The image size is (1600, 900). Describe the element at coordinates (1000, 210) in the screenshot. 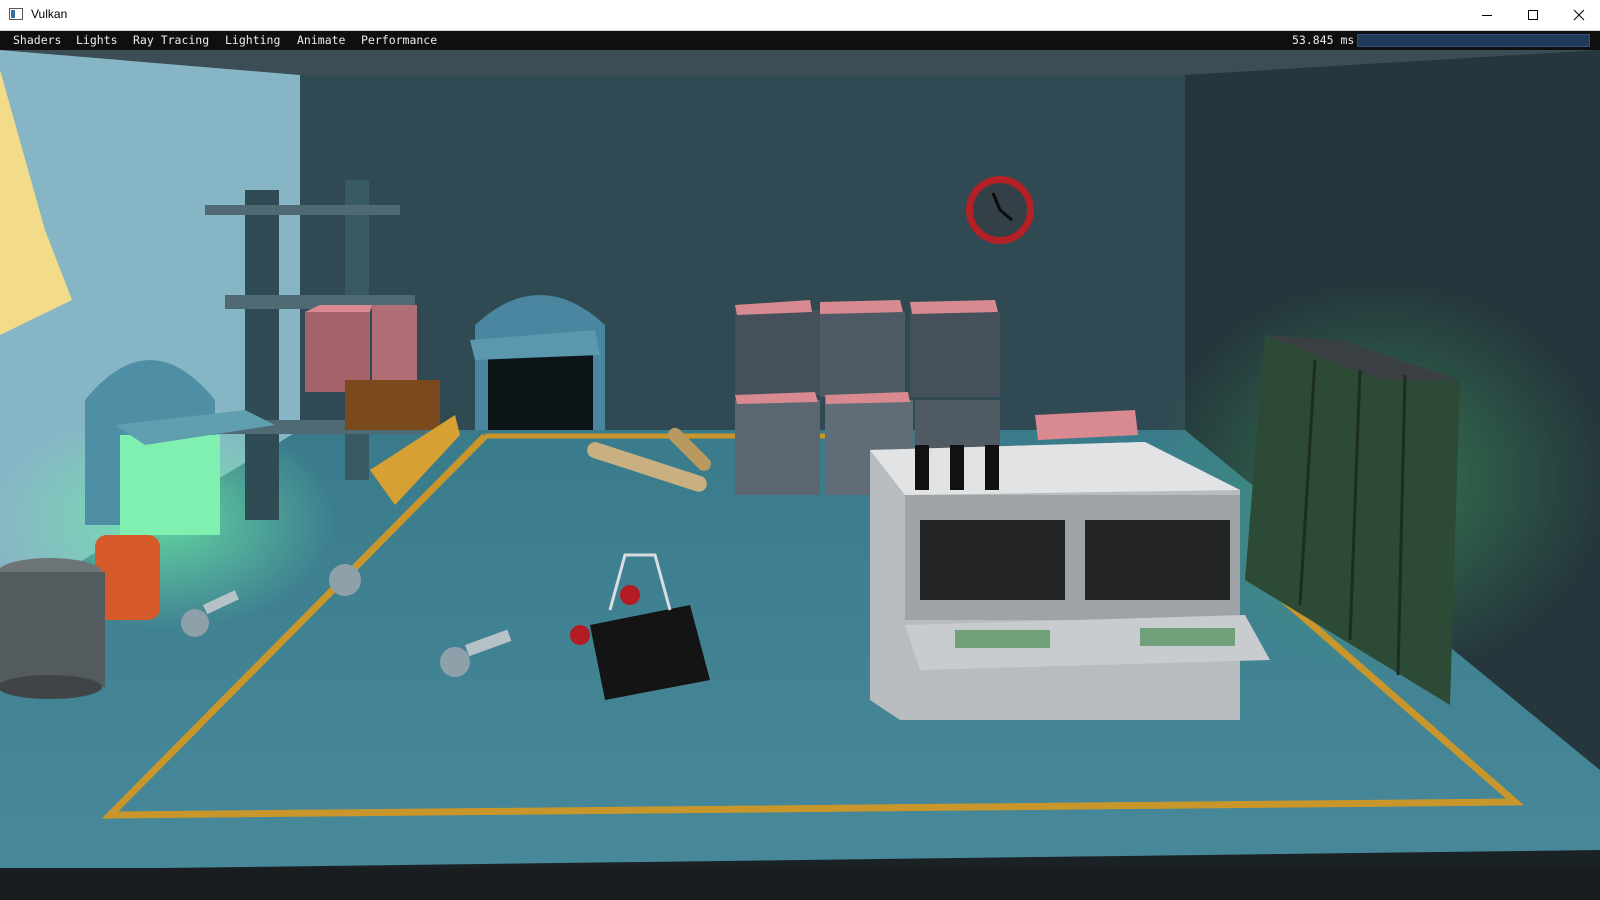

I see `wall-clock` at that location.